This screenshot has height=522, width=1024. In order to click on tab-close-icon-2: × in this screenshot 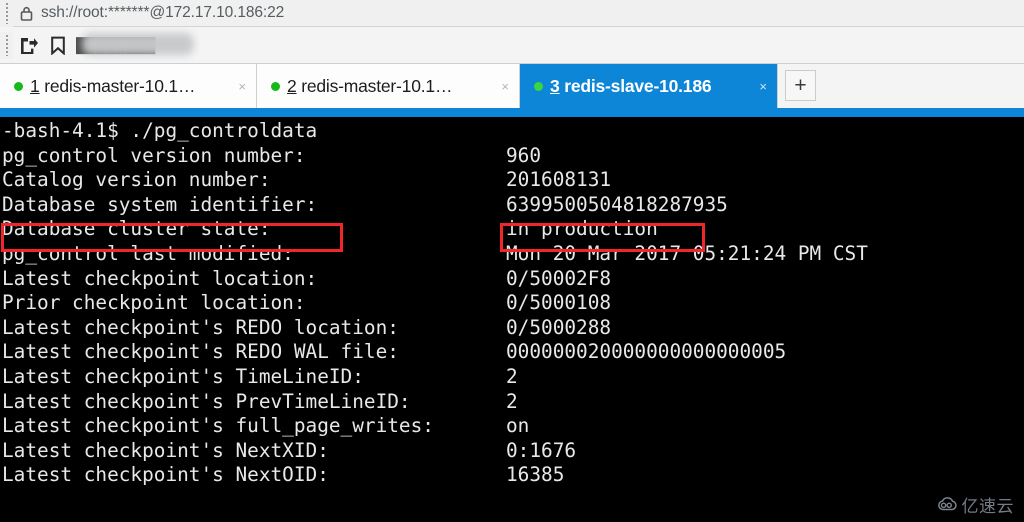, I will do `click(505, 86)`.